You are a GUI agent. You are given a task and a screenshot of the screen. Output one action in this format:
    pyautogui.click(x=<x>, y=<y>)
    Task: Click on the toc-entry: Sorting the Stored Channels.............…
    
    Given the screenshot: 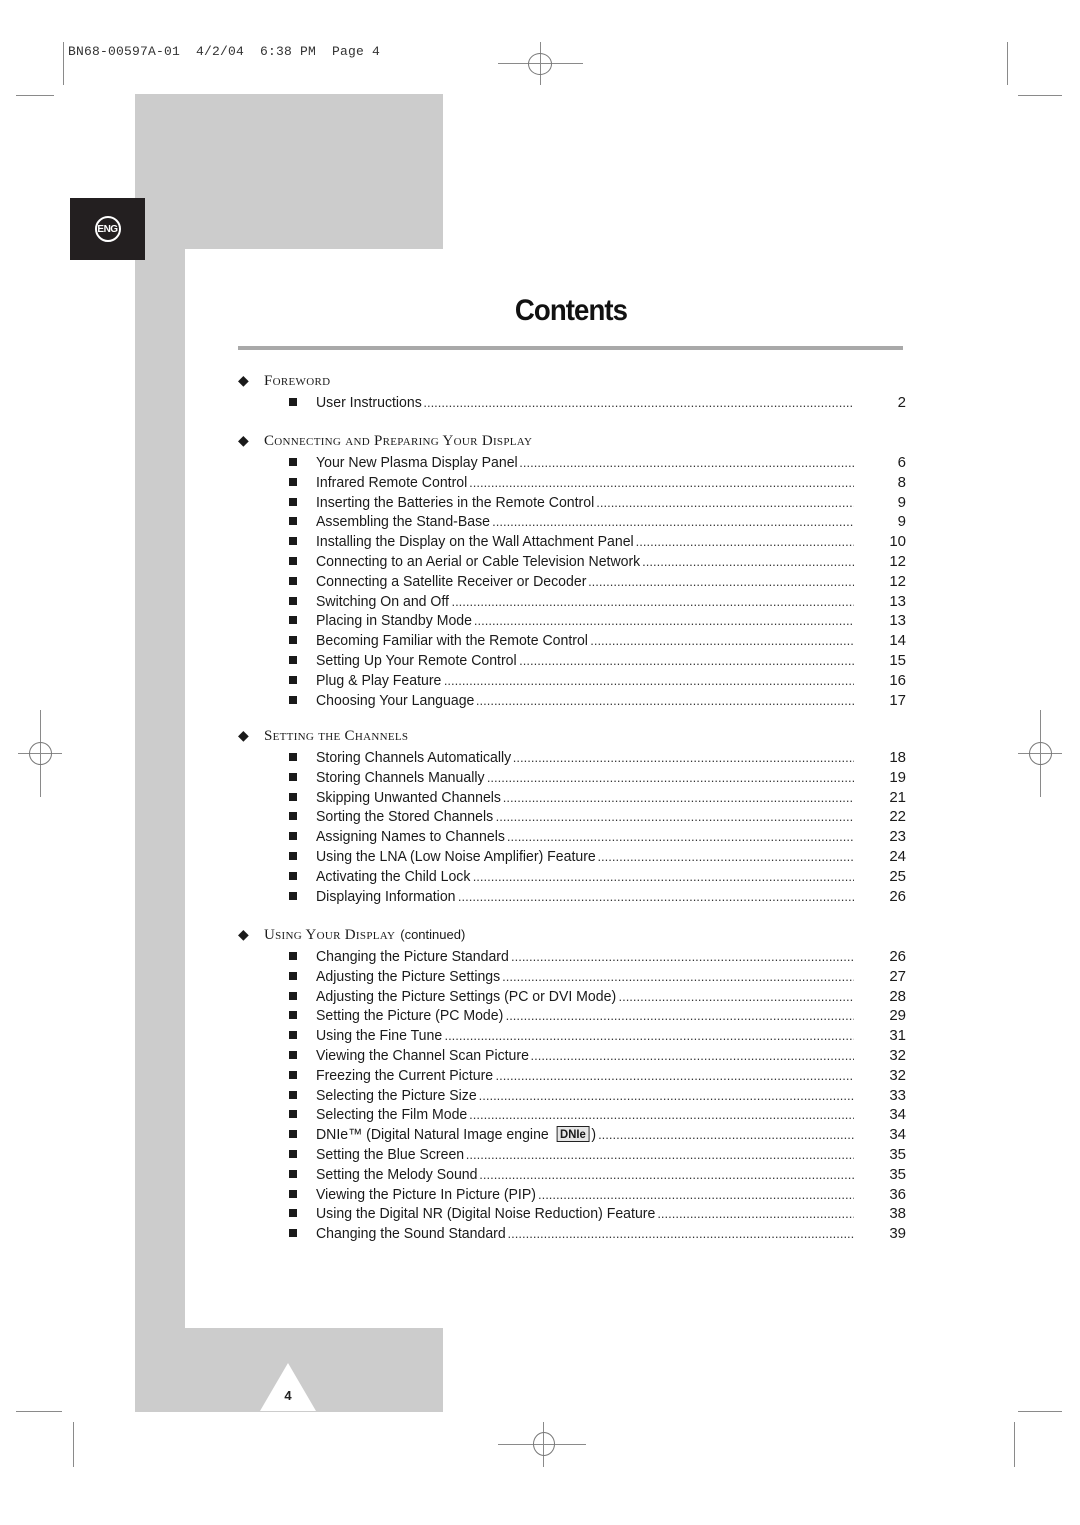 What is the action you would take?
    pyautogui.click(x=574, y=818)
    